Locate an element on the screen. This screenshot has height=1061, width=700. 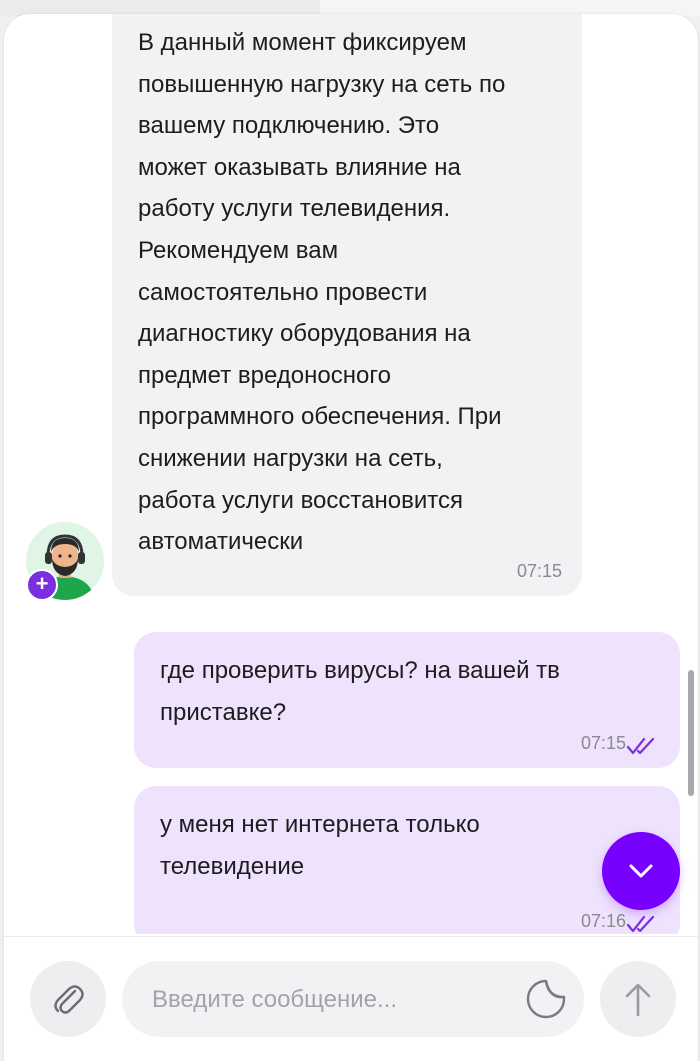
send-button is located at coordinates (638, 999).